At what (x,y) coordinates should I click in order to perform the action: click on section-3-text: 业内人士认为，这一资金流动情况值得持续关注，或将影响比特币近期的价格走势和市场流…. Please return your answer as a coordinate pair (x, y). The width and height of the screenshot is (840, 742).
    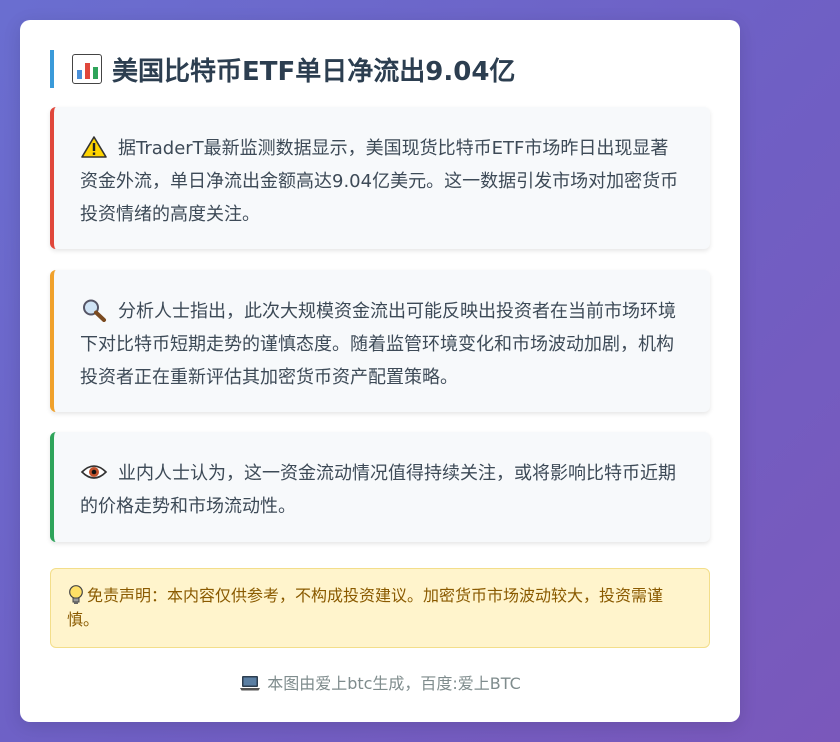
    Looking at the image, I should click on (378, 490).